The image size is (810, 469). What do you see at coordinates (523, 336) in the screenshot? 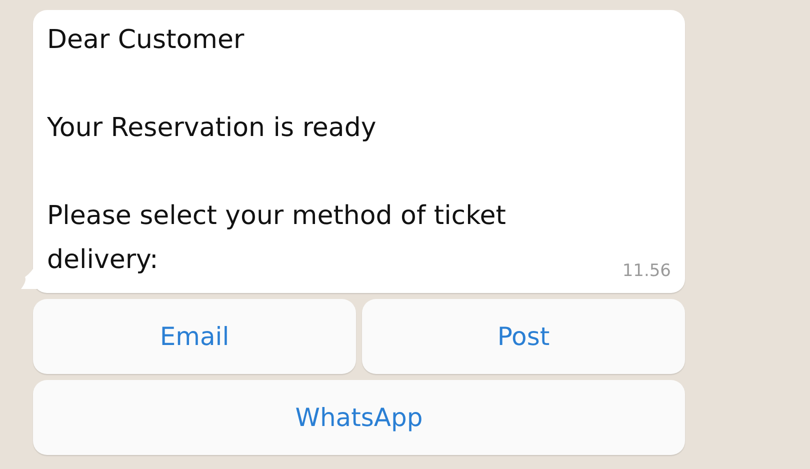
I see `reply-button: Post` at bounding box center [523, 336].